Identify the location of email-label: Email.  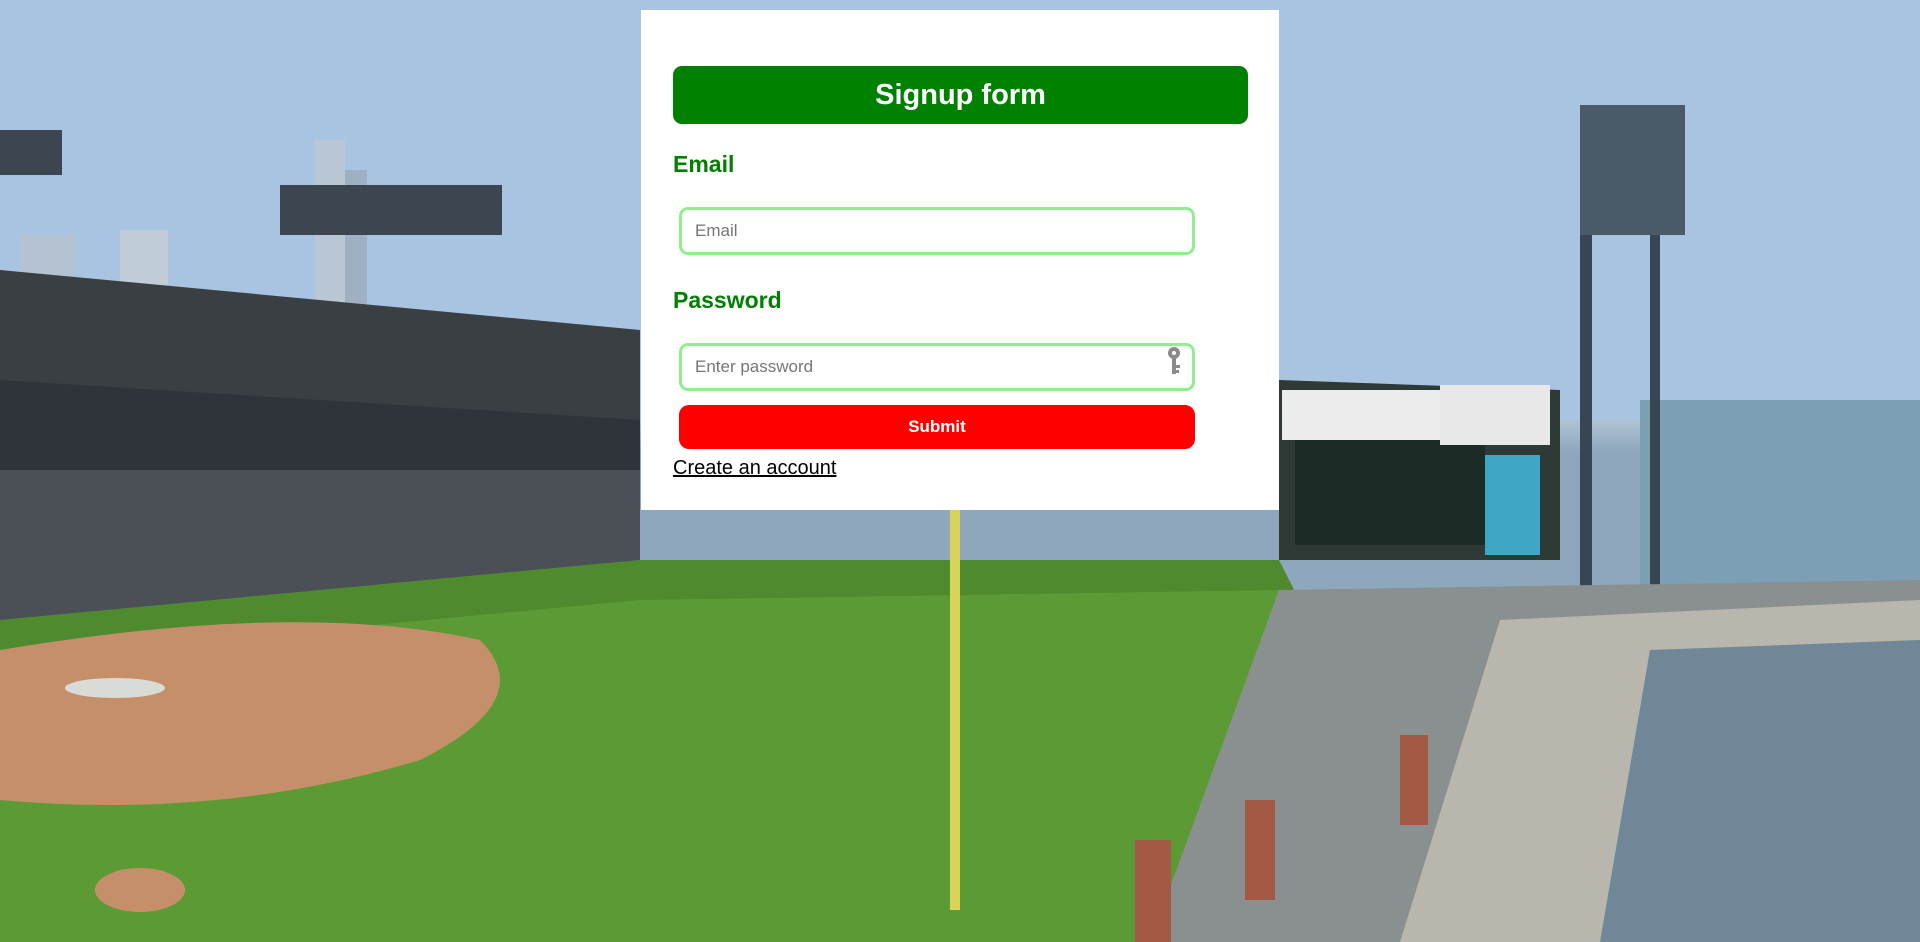
(704, 164).